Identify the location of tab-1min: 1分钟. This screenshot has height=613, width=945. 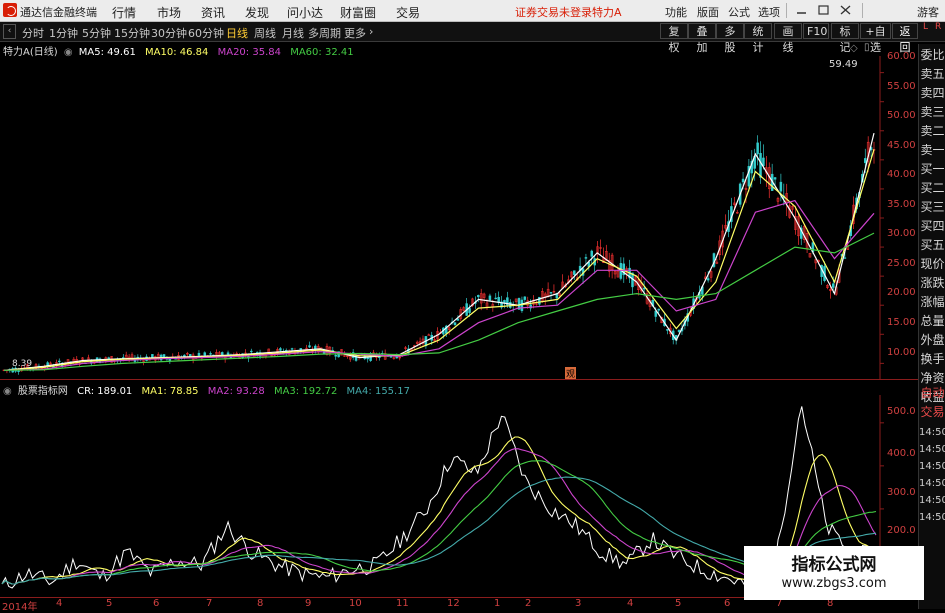
(63, 33).